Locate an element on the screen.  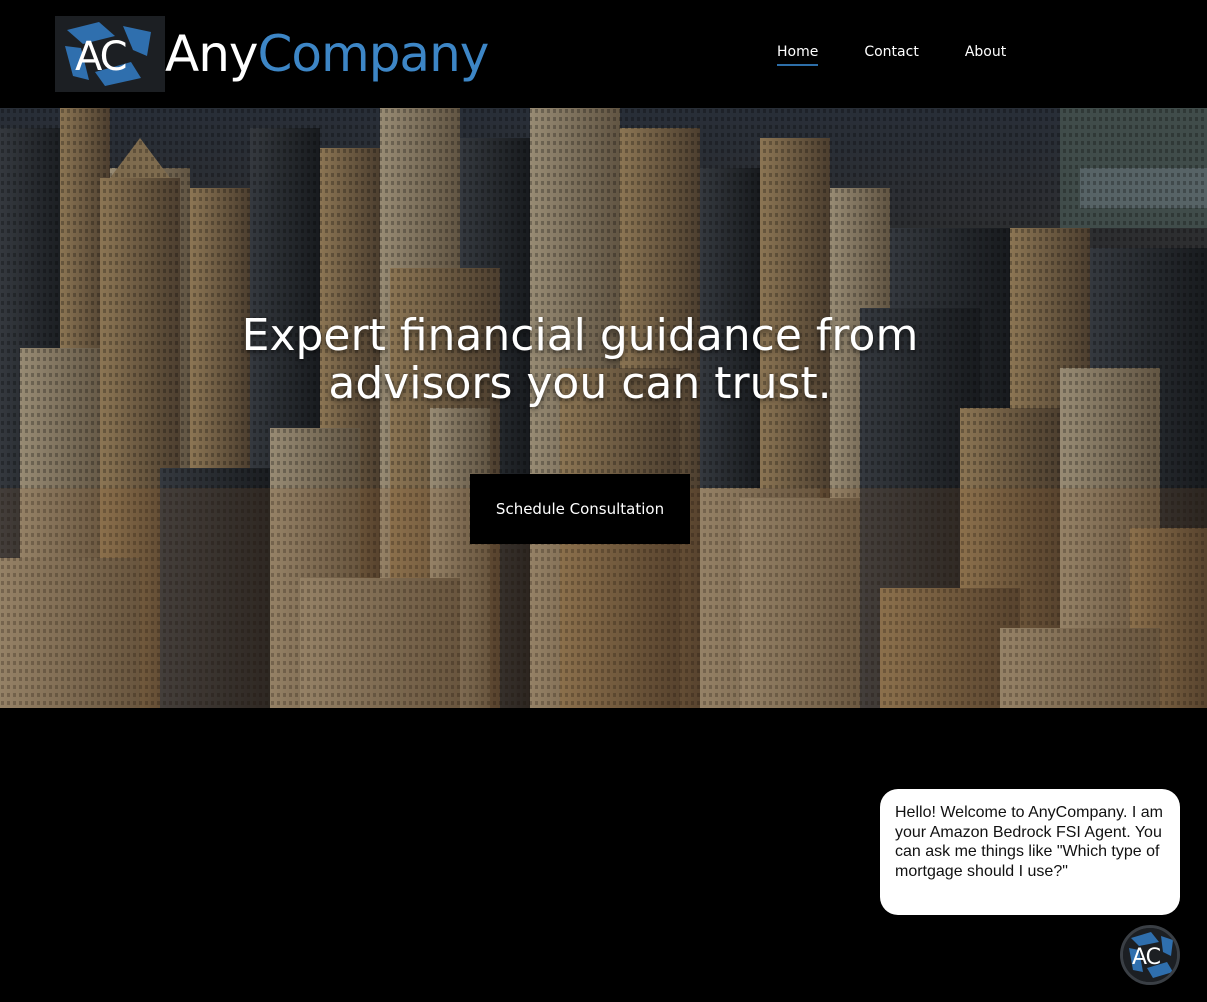
brand-any: Any is located at coordinates (211, 54).